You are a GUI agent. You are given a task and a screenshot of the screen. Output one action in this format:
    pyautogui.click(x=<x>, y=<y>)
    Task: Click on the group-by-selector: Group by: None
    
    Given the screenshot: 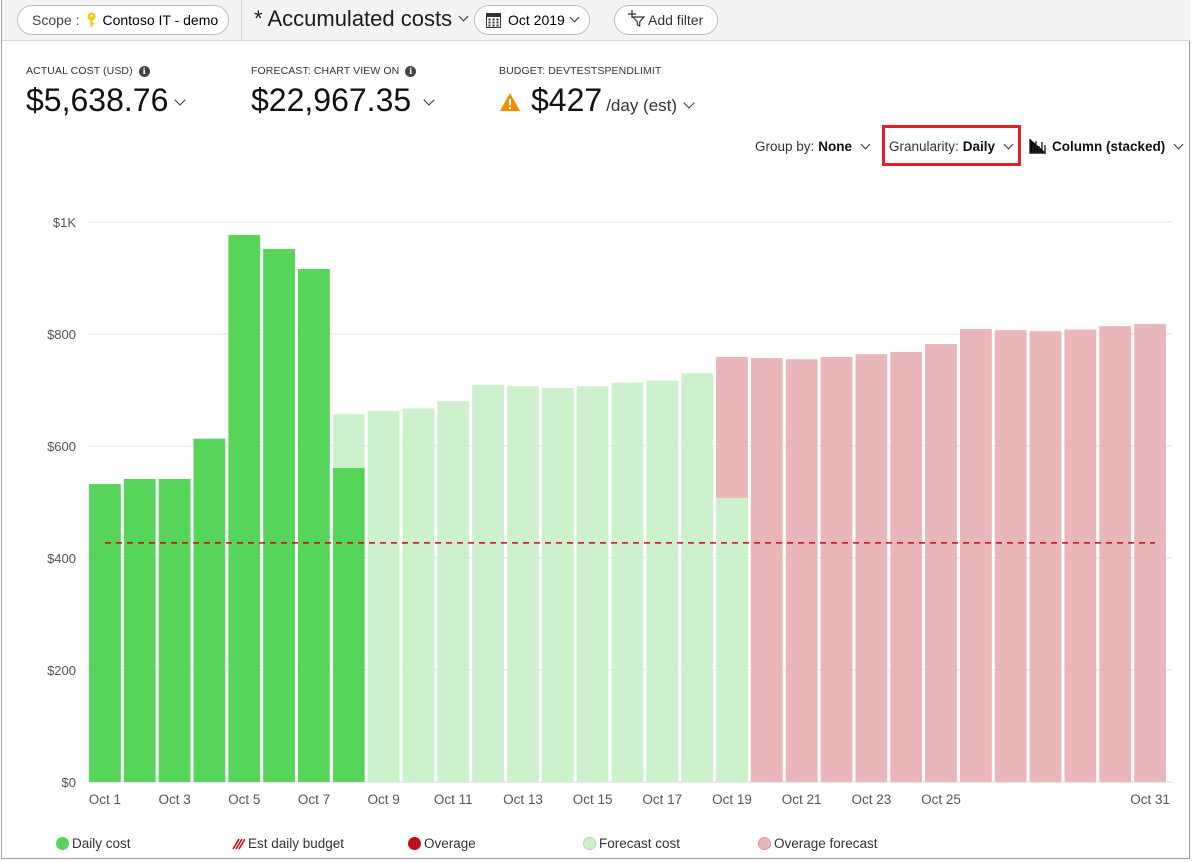 What is the action you would take?
    pyautogui.click(x=813, y=146)
    